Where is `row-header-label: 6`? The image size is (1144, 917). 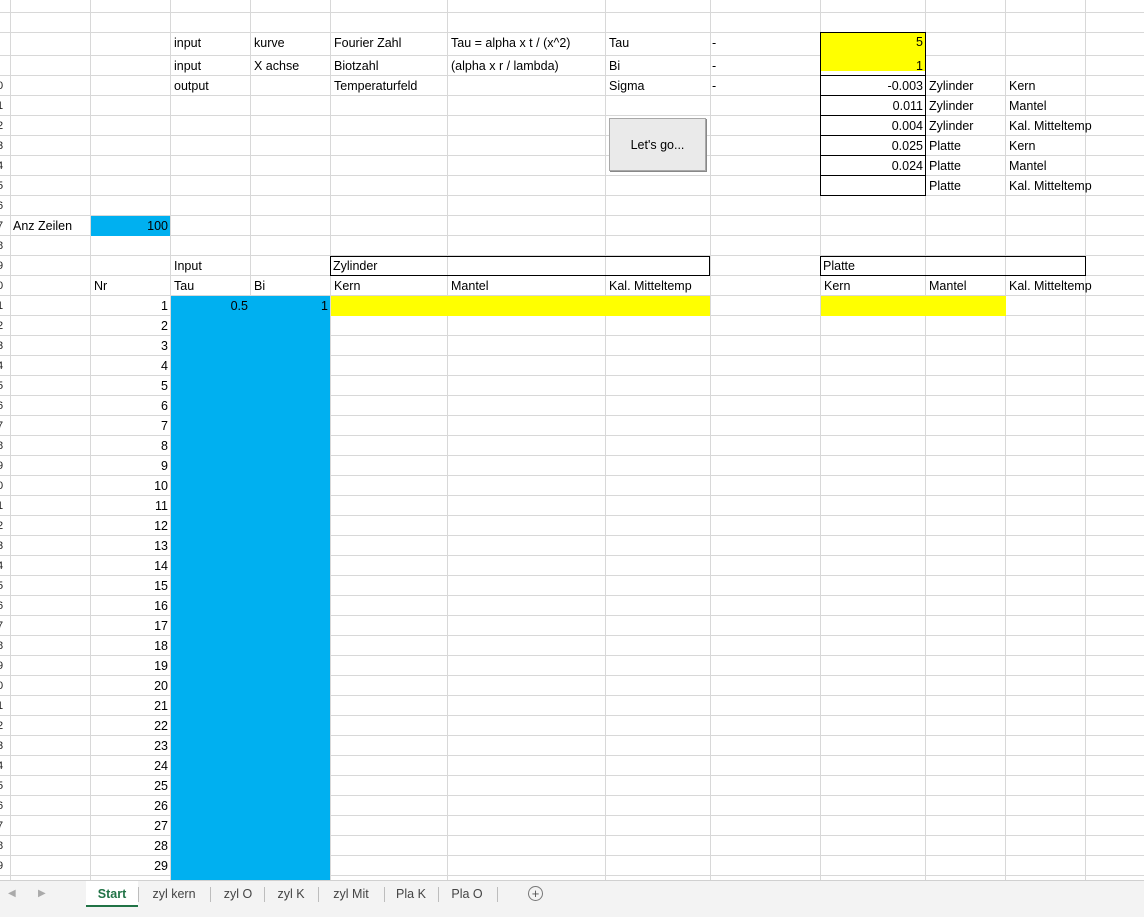
row-header-label: 6 is located at coordinates (2, 406).